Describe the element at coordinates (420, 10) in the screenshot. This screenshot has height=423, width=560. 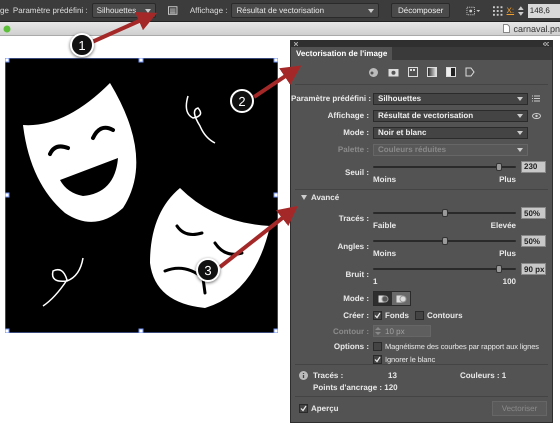
I see `expand-button: Décomposer` at that location.